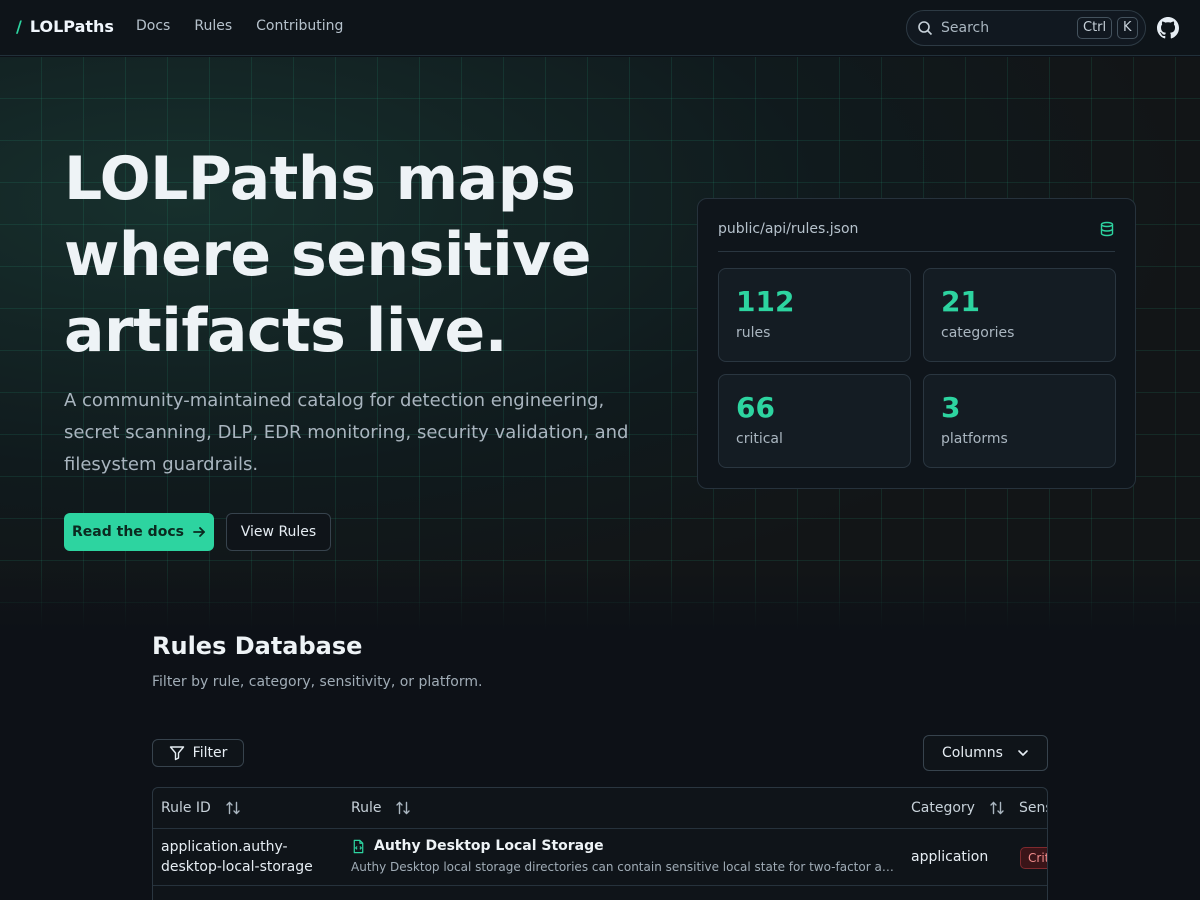 The height and width of the screenshot is (900, 1200). I want to click on search-icon, so click(925, 28).